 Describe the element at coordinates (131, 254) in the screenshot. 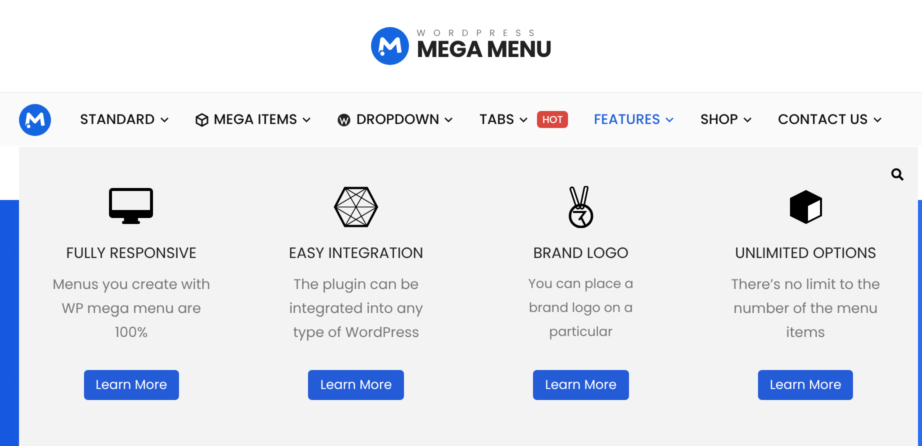

I see `feature-title: FULLY RESPONSIVE` at that location.